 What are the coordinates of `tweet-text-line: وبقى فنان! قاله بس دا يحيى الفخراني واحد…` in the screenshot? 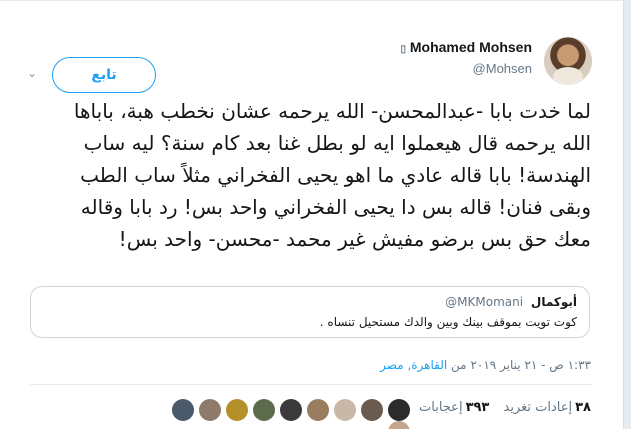 It's located at (335, 207).